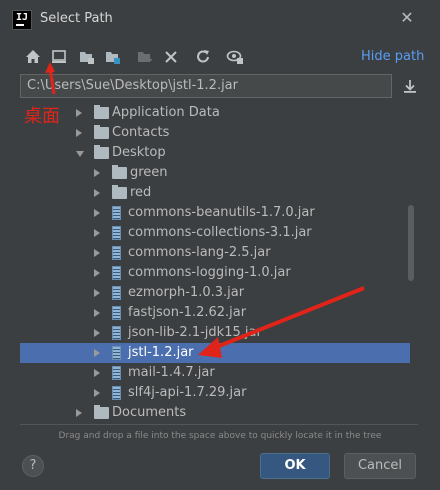  What do you see at coordinates (392, 56) in the screenshot?
I see `hide-path-link: Hide path` at bounding box center [392, 56].